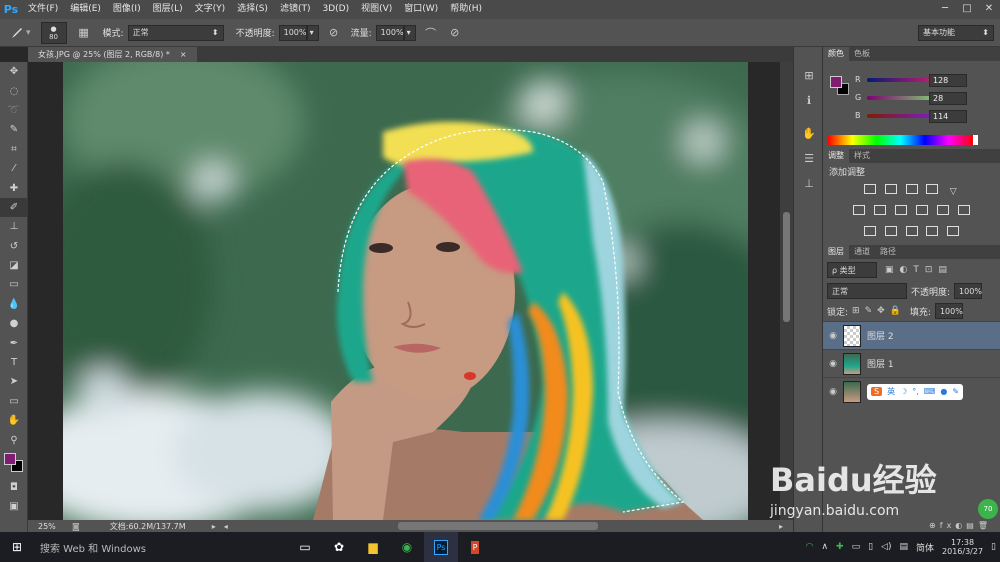 The width and height of the screenshot is (1000, 562). Describe the element at coordinates (85, 9) in the screenshot. I see `menu-edit: 编辑(E)` at that location.